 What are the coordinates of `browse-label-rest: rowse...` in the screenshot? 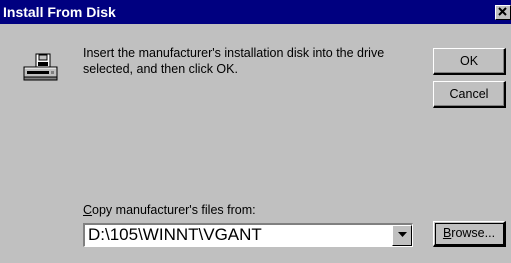 It's located at (473, 233).